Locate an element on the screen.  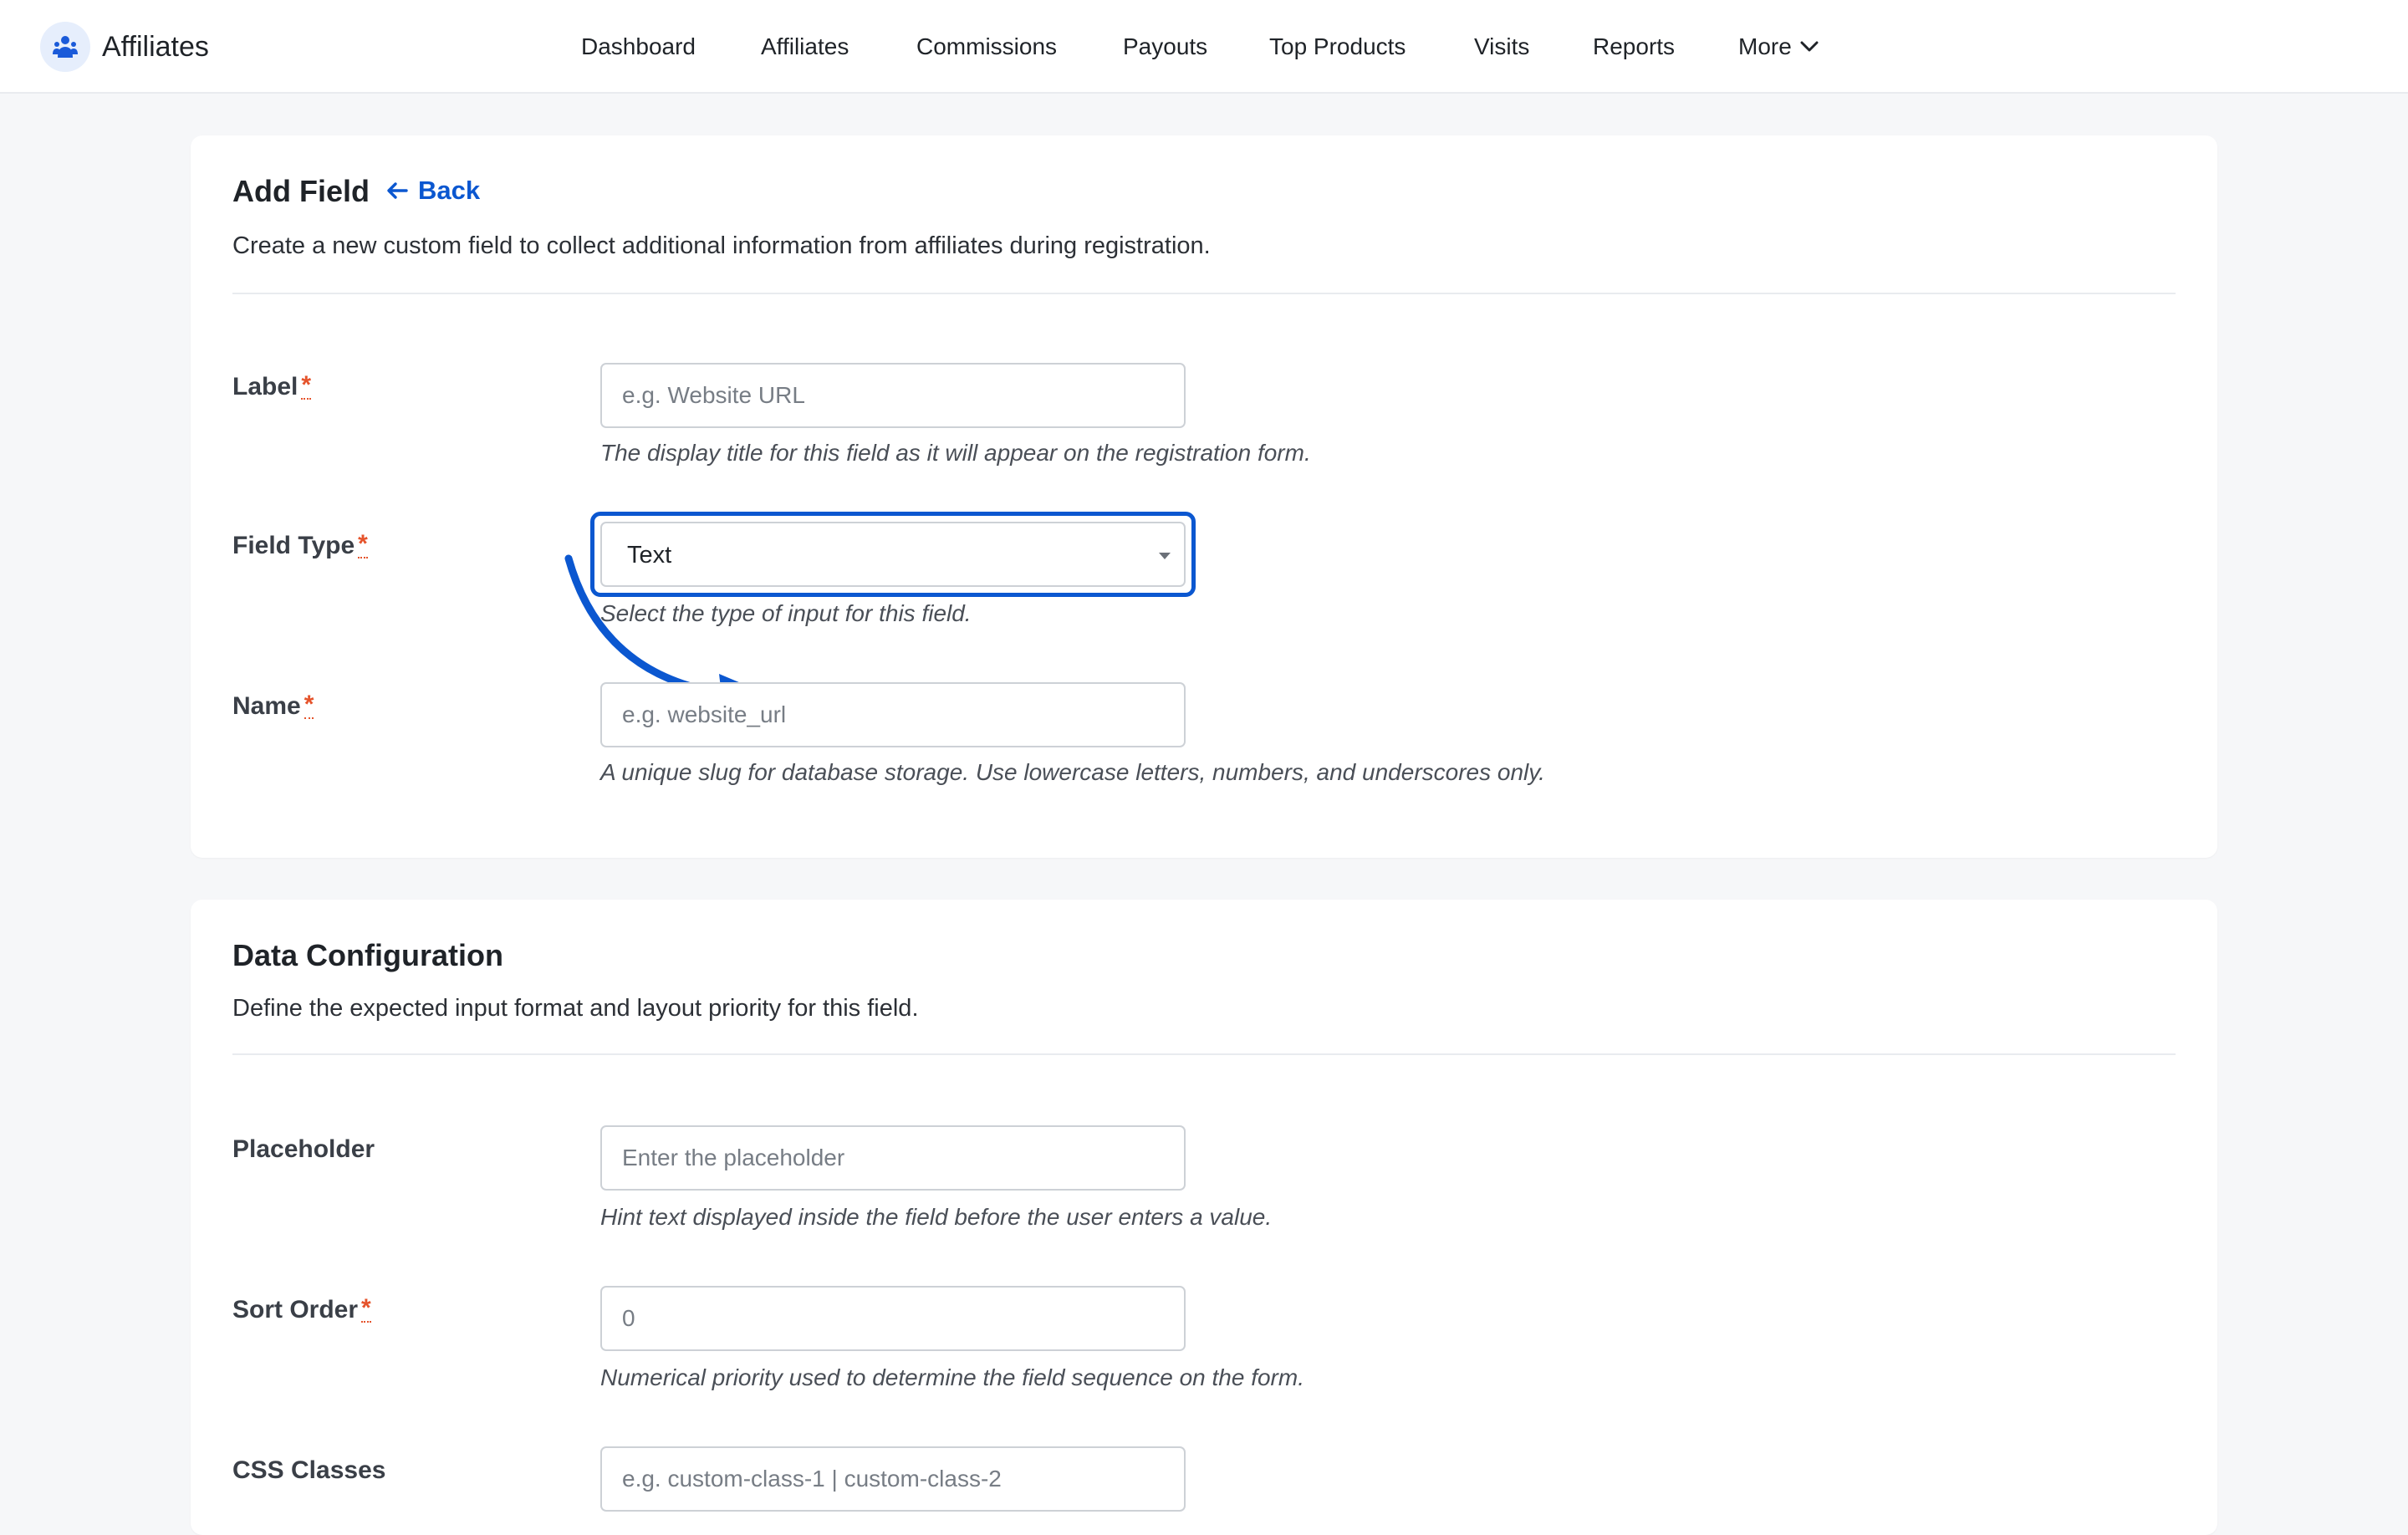
nav-item-reports: Reports is located at coordinates (1634, 46).